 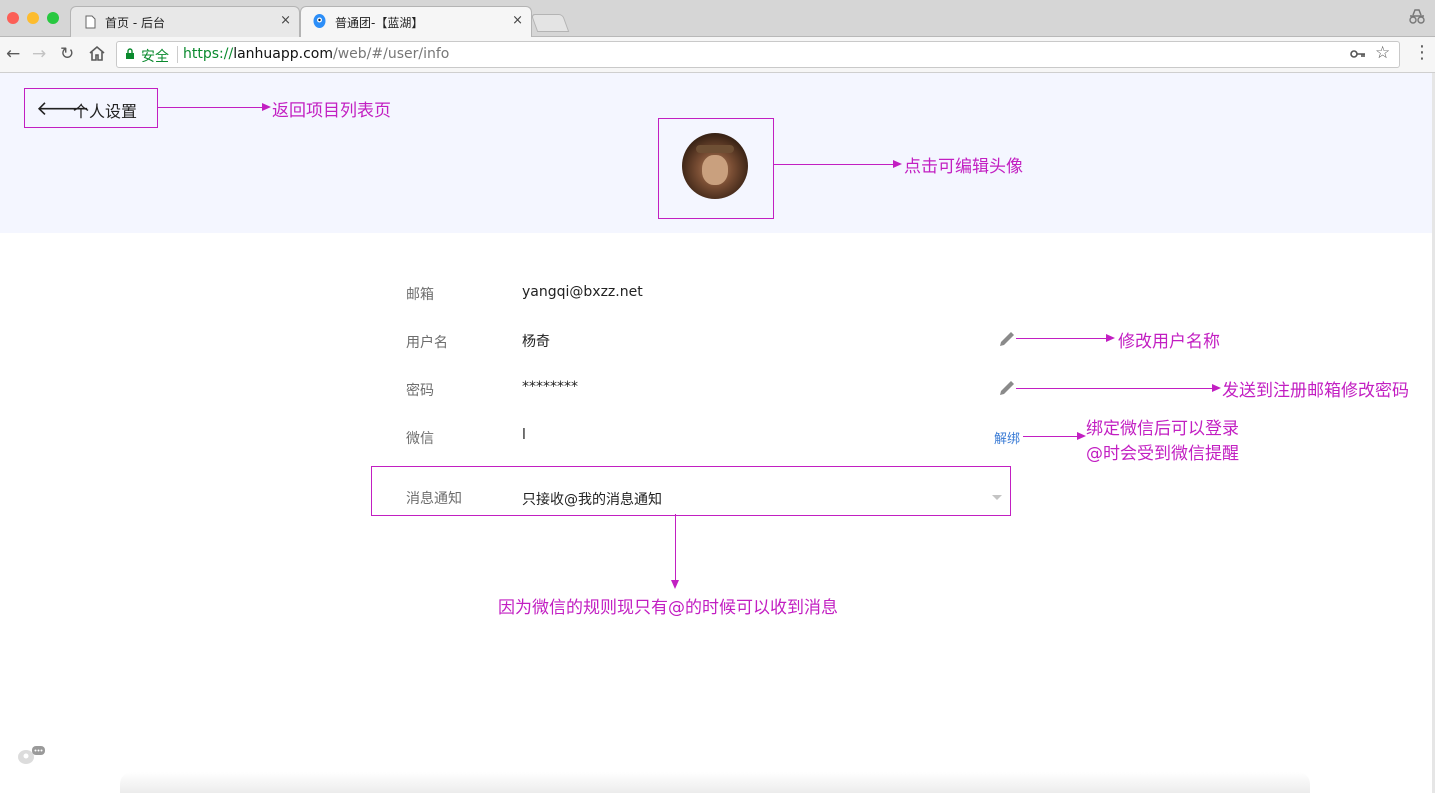 What do you see at coordinates (434, 499) in the screenshot?
I see `notification-label: 消息通知` at bounding box center [434, 499].